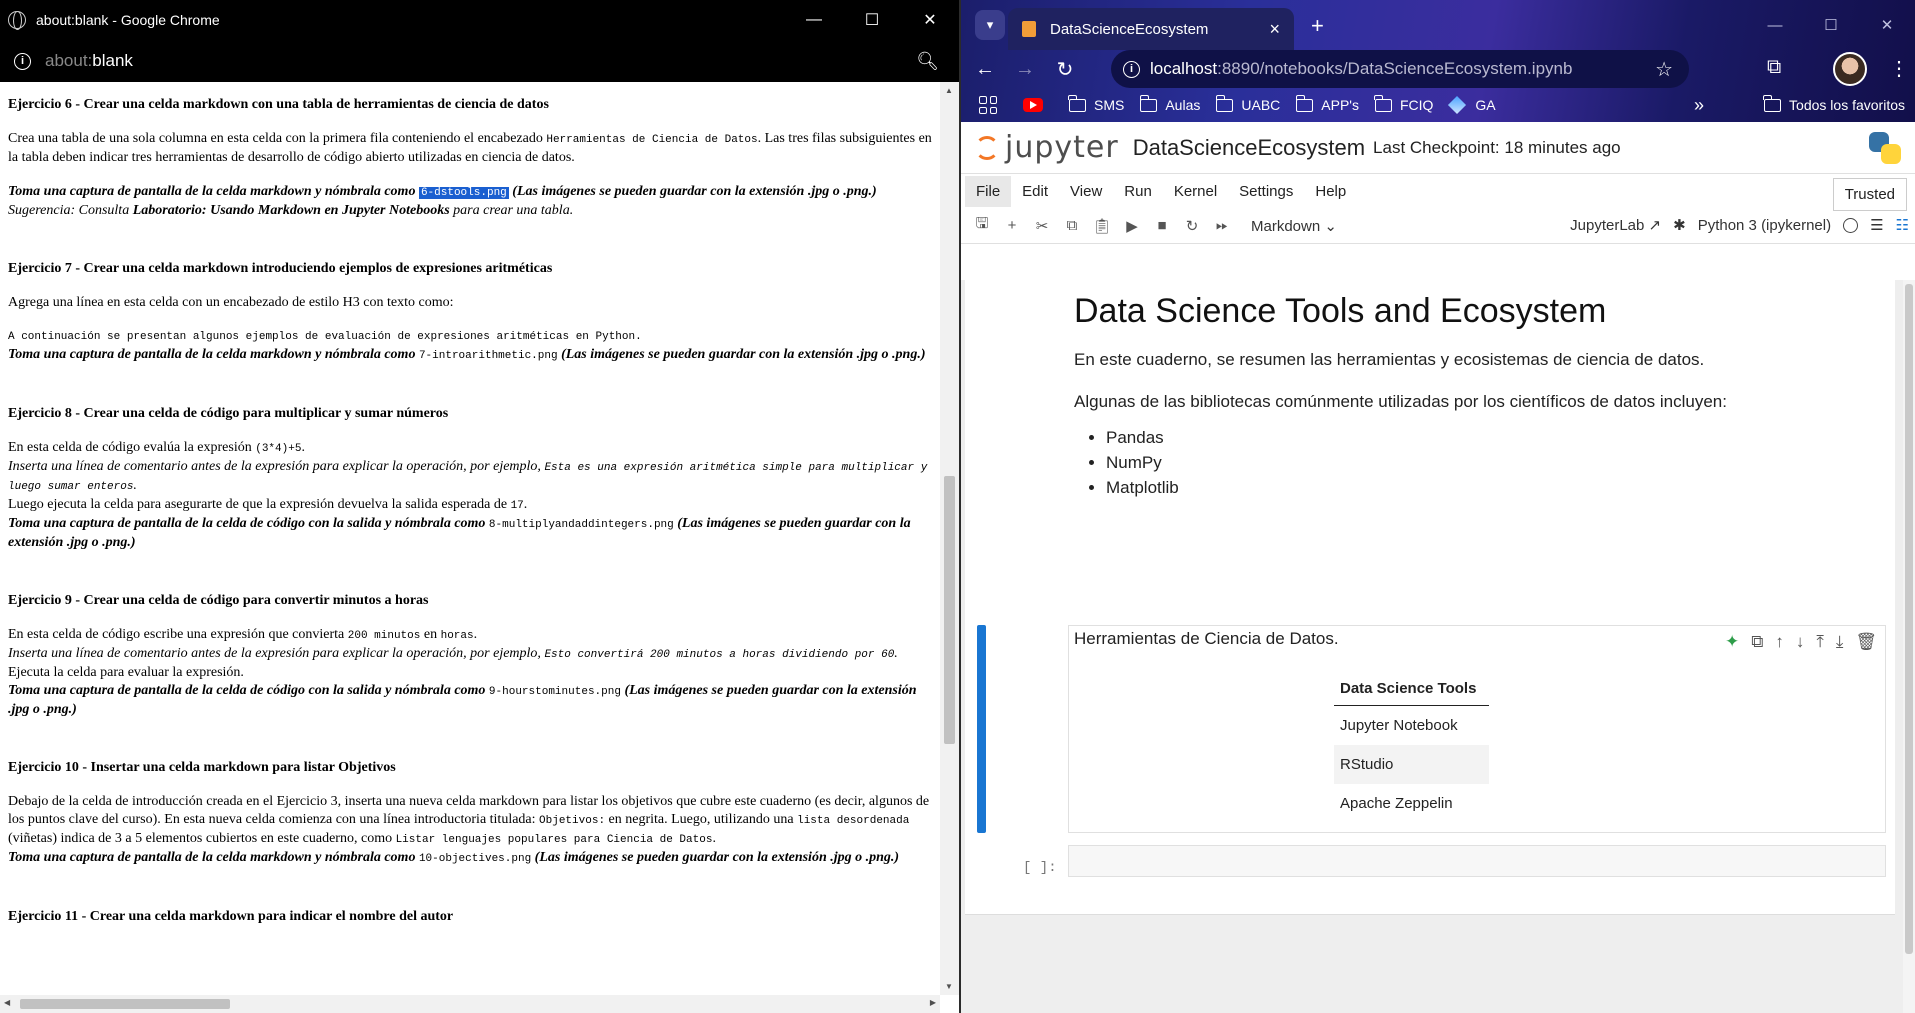 The image size is (1915, 1013). Describe the element at coordinates (1065, 69) in the screenshot. I see `reload-icon: ↻` at that location.